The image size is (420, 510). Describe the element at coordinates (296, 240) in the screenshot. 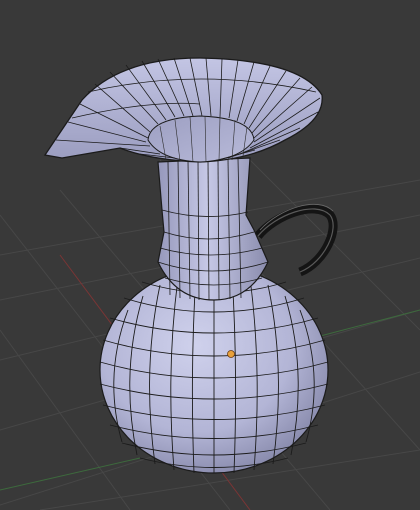

I see `pitcher-handle` at that location.